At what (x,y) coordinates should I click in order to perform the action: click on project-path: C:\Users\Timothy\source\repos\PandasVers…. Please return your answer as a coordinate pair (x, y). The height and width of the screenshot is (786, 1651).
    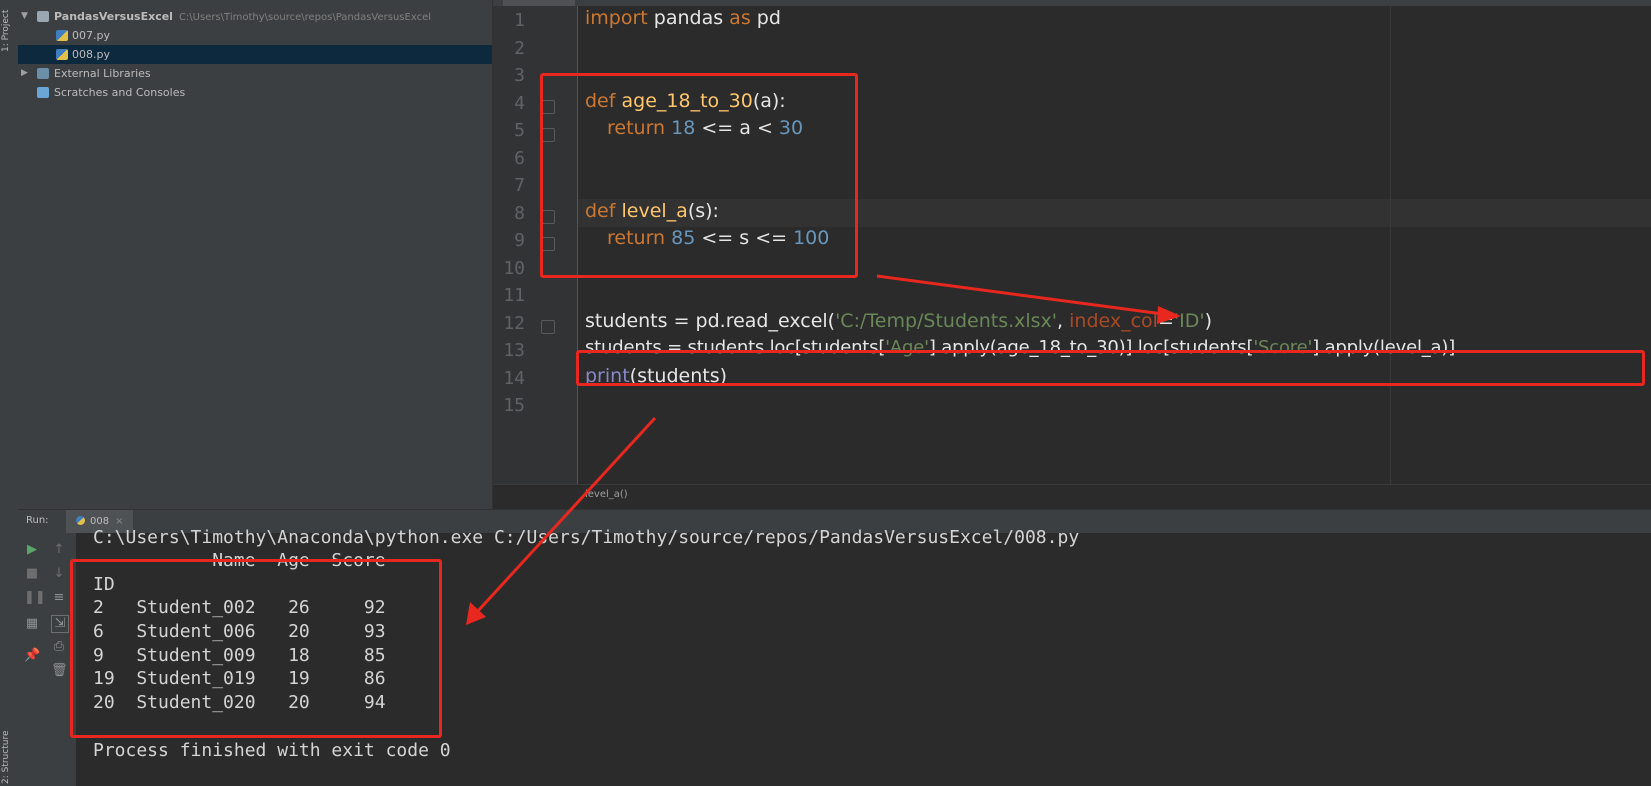
    Looking at the image, I should click on (305, 17).